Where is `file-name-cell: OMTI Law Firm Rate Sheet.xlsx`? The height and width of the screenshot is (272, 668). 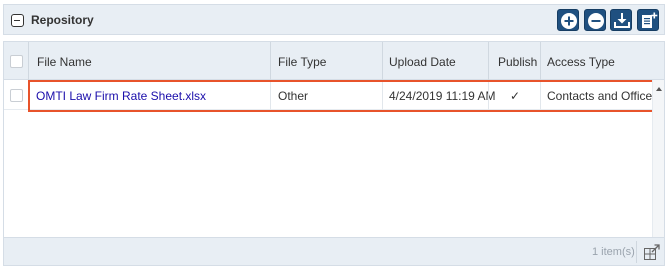
file-name-cell: OMTI Law Firm Rate Sheet.xlsx is located at coordinates (149, 95).